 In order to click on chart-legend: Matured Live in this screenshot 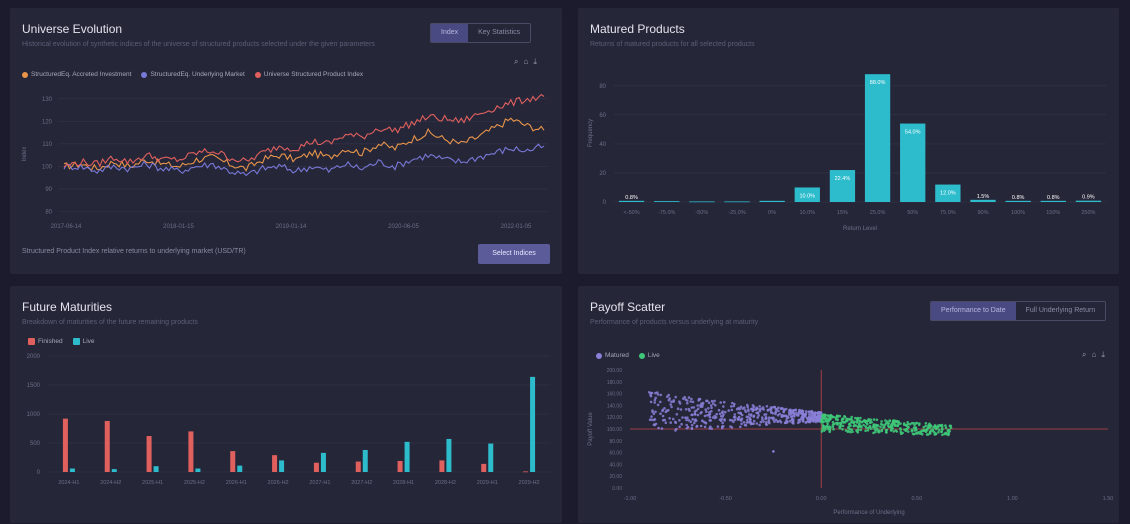, I will do `click(628, 355)`.